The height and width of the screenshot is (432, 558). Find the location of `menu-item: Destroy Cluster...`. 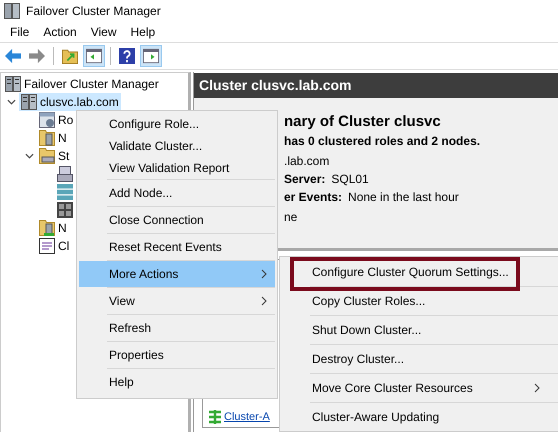

menu-item: Destroy Cluster... is located at coordinates (420, 359).